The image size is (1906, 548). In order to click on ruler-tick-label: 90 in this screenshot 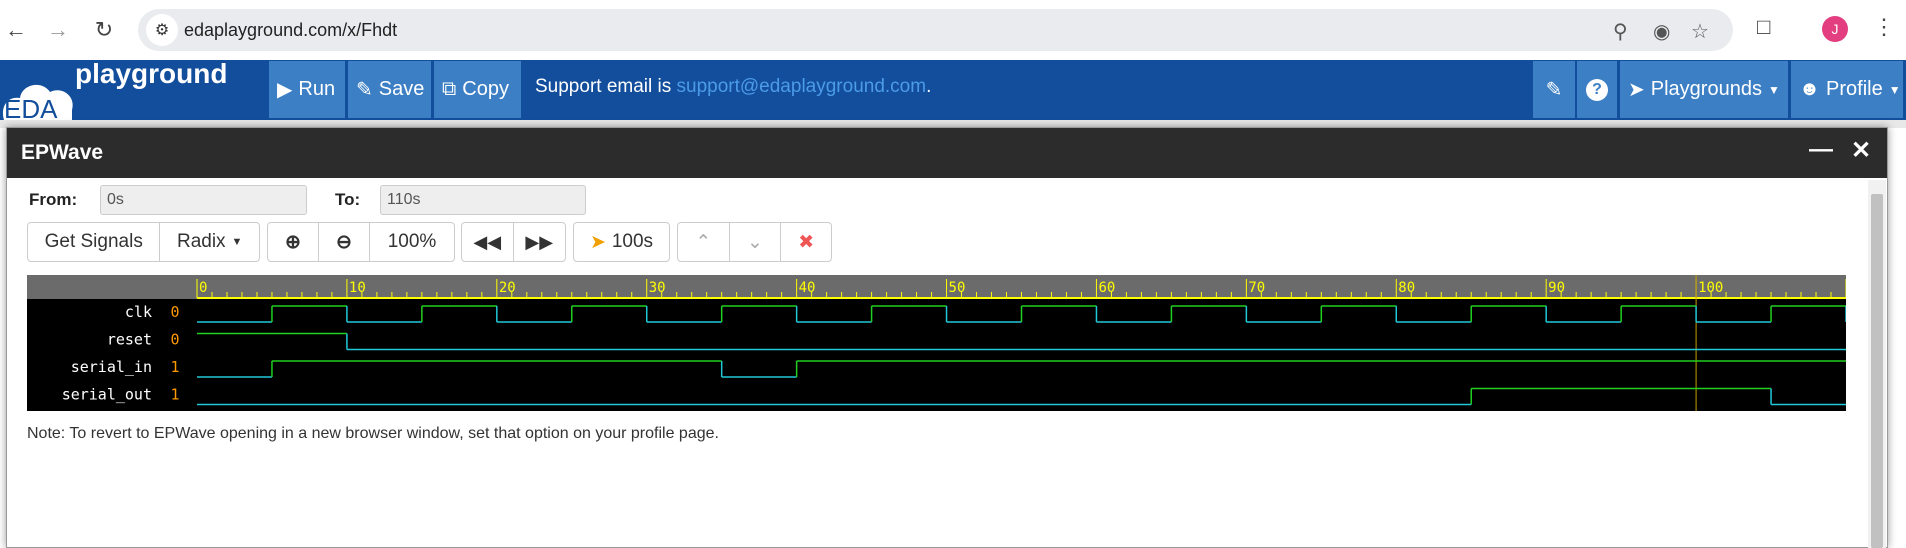, I will do `click(1556, 288)`.